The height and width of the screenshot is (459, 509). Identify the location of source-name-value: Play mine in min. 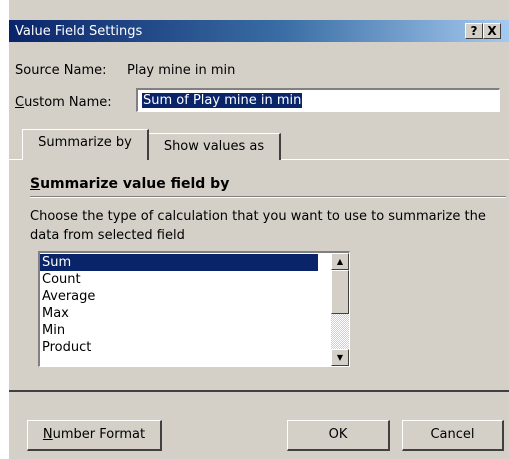
(181, 70).